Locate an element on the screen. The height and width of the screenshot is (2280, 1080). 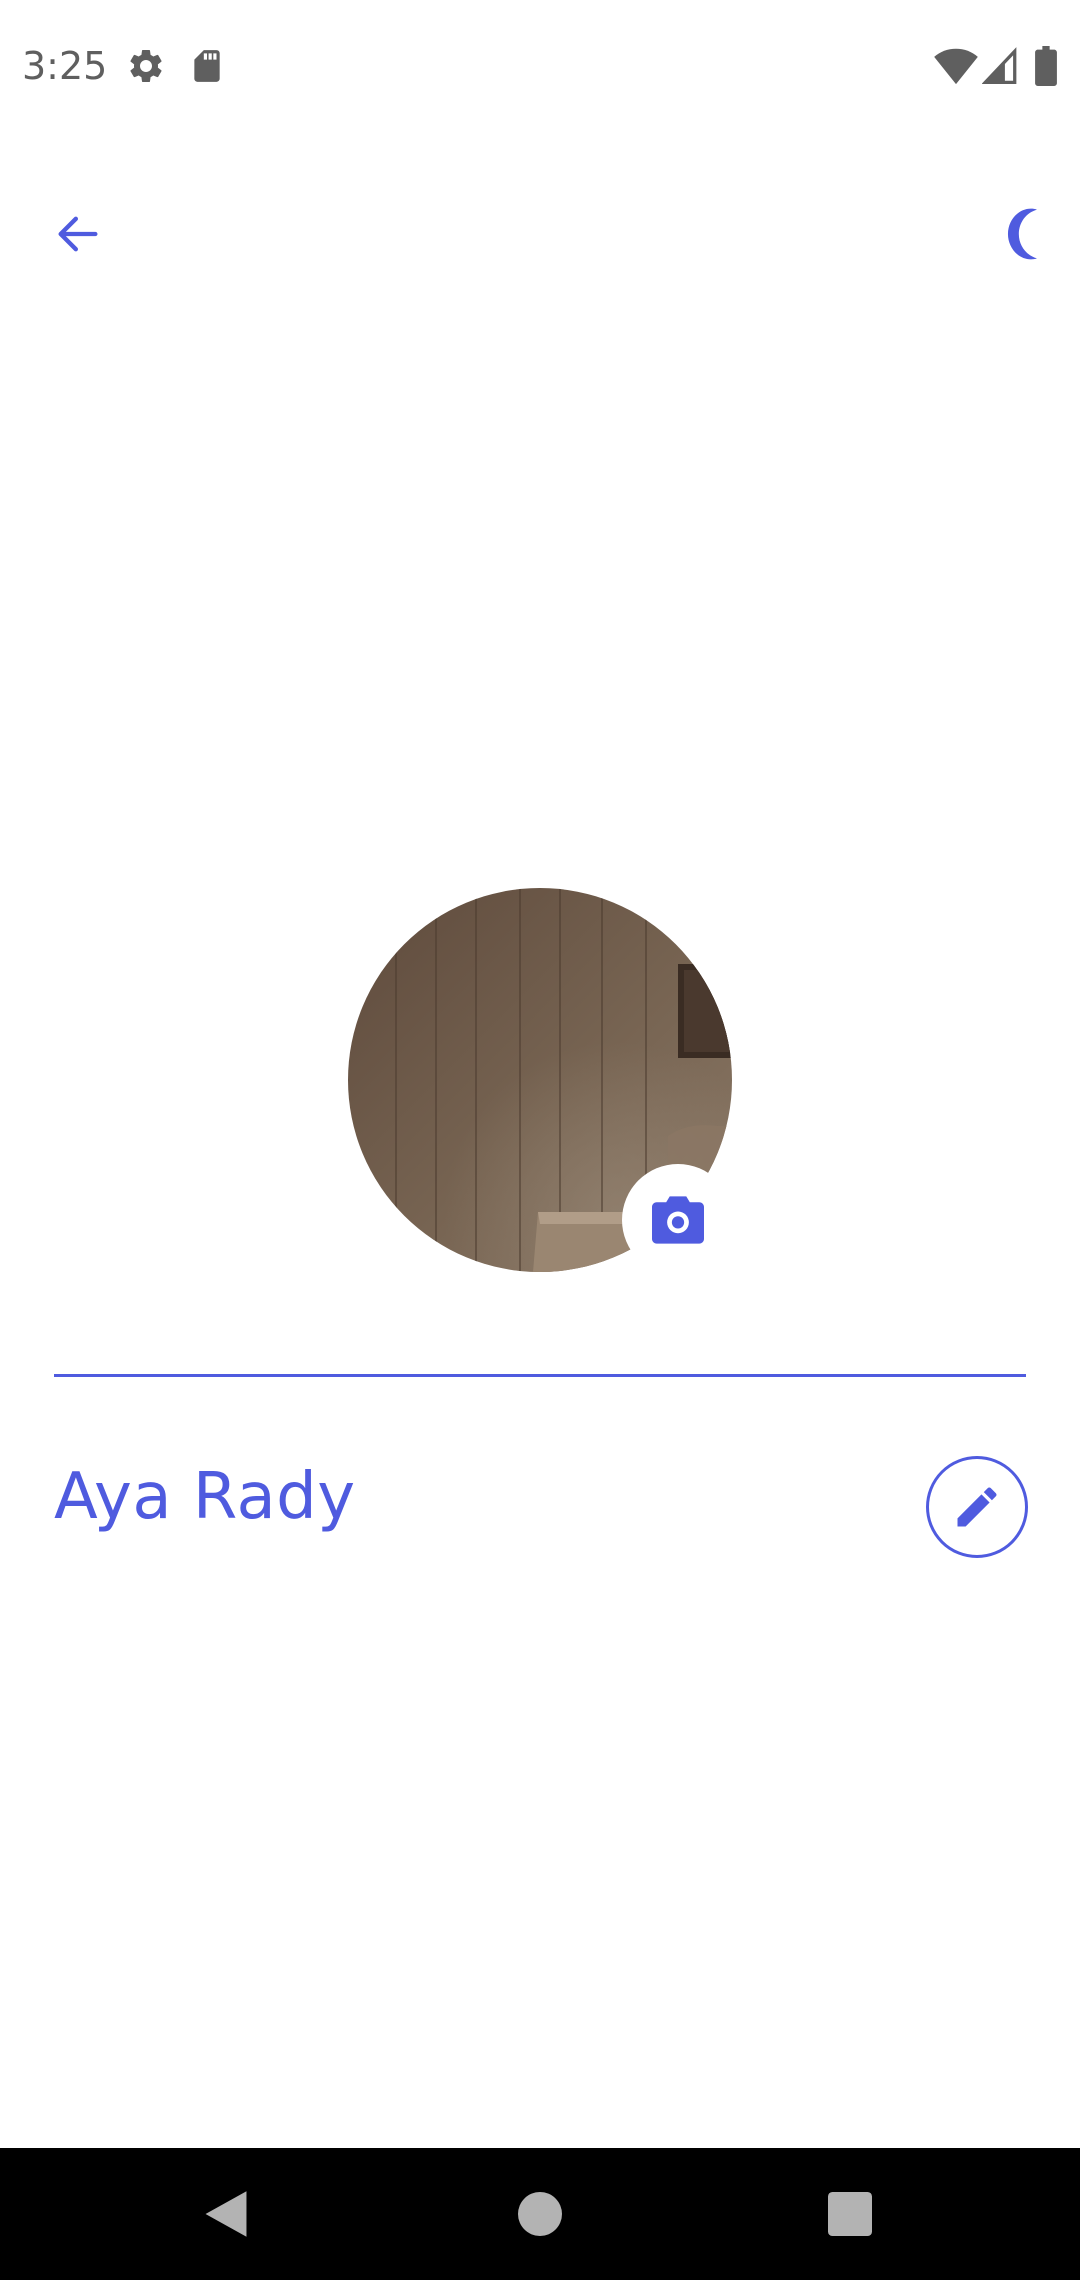
nav-home-icon is located at coordinates (540, 2214).